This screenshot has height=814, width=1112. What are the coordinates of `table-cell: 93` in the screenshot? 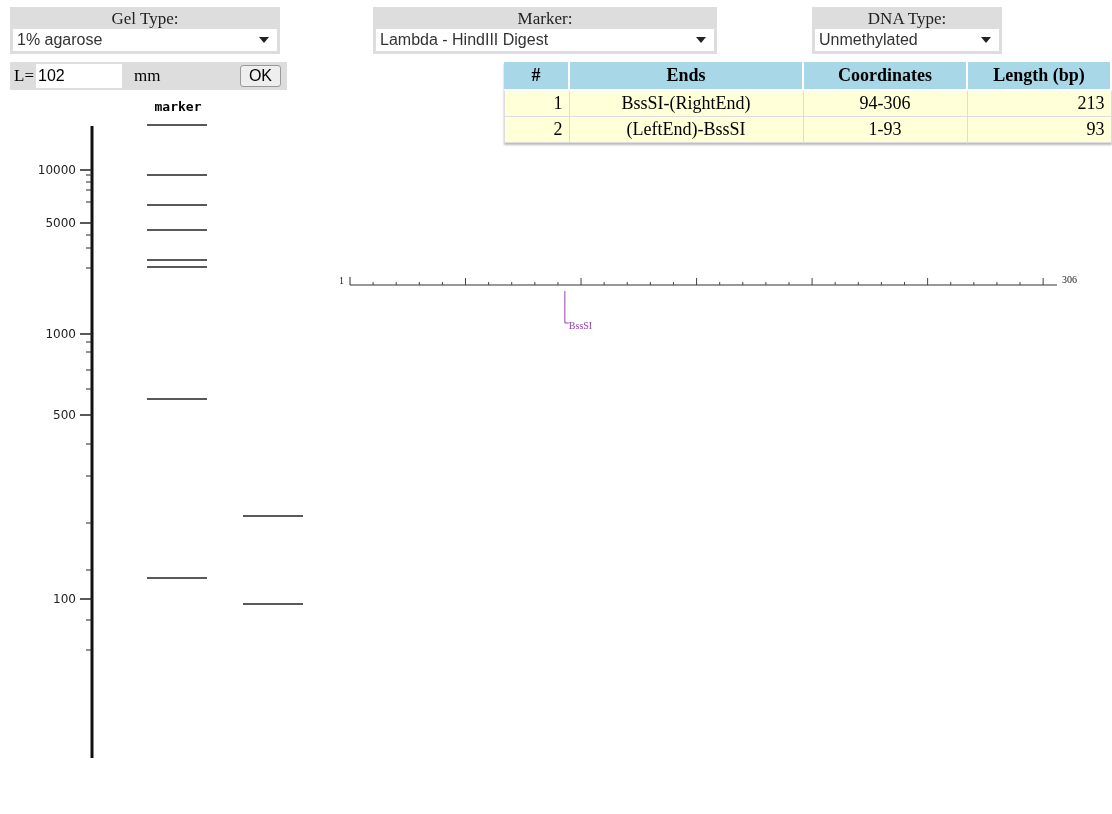 It's located at (1039, 129).